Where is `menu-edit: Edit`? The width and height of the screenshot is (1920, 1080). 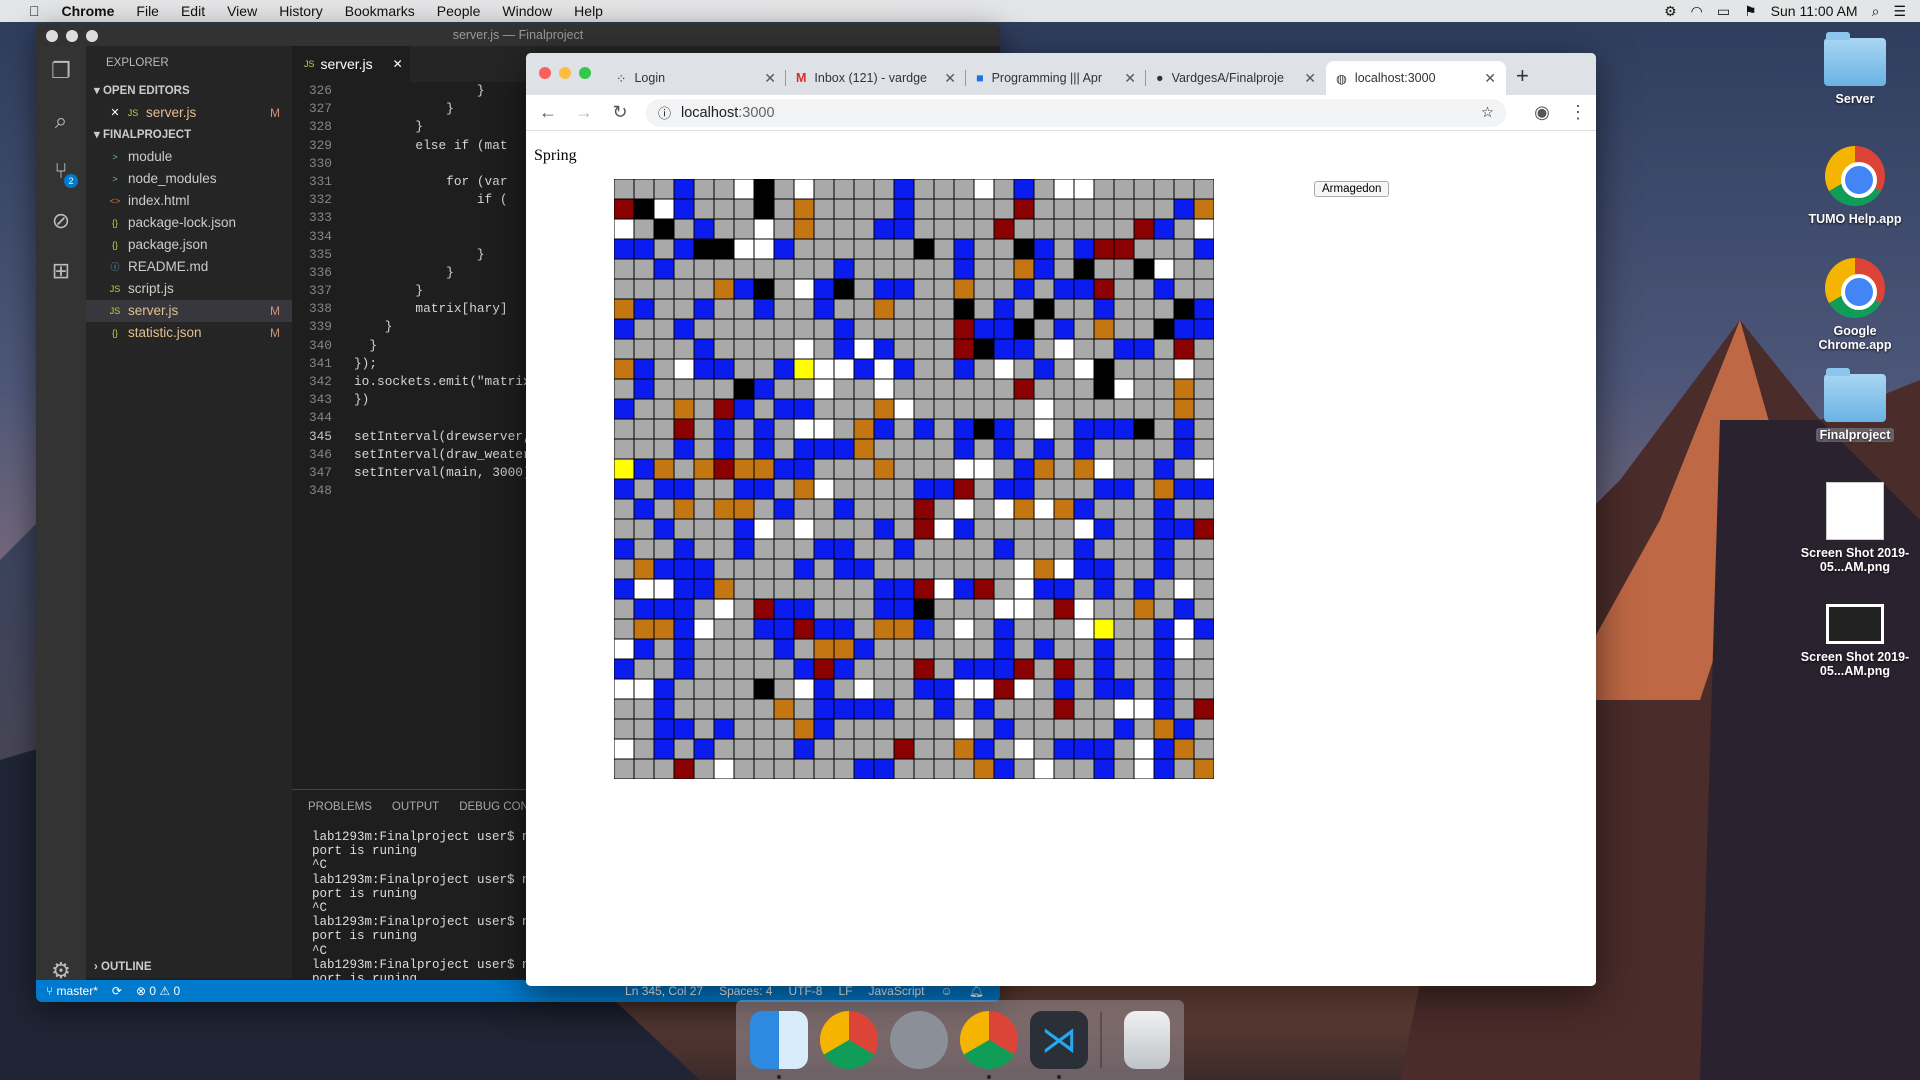
menu-edit: Edit is located at coordinates (193, 11).